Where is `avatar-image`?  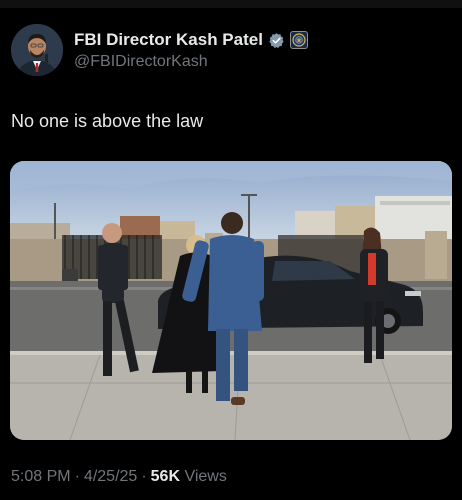
avatar-image is located at coordinates (37, 50).